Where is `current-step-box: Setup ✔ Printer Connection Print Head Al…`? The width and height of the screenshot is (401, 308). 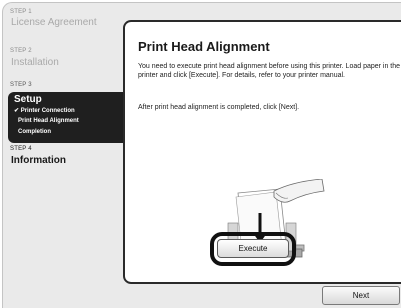
current-step-box: Setup ✔ Printer Connection Print Head Al… is located at coordinates (71, 117).